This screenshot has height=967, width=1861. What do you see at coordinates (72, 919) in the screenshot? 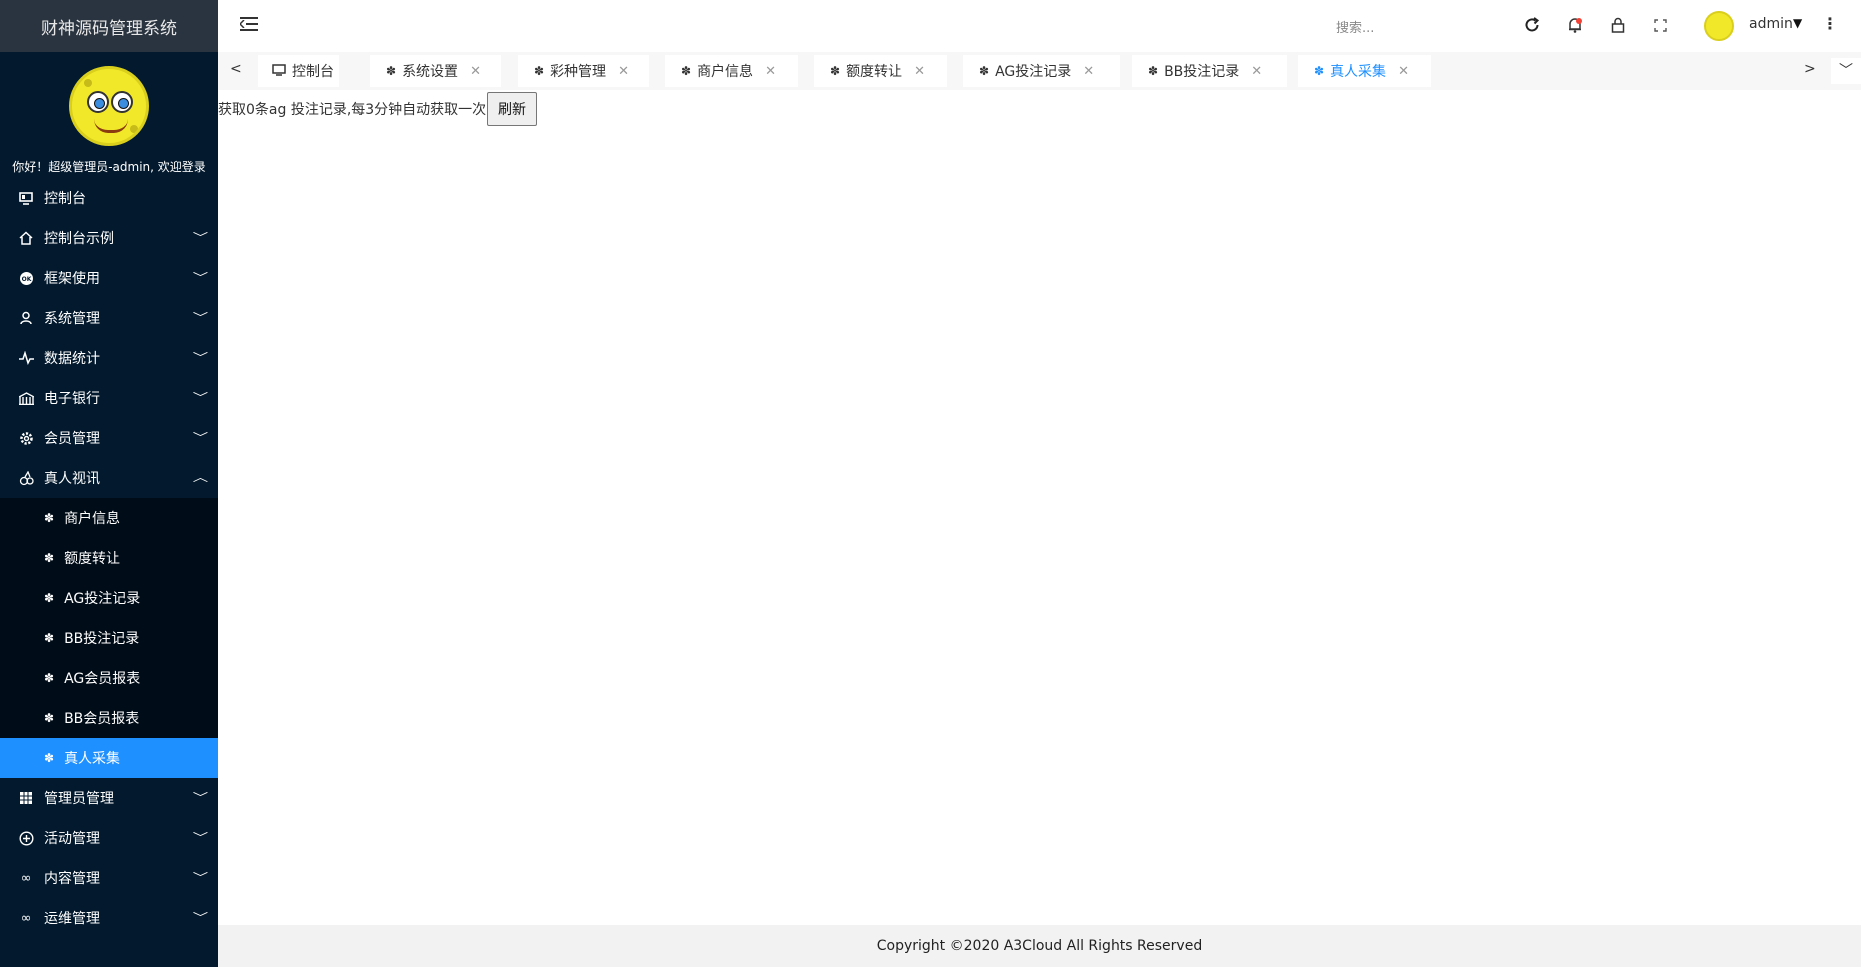
I see `sidebar-item-label: 运维管理` at bounding box center [72, 919].